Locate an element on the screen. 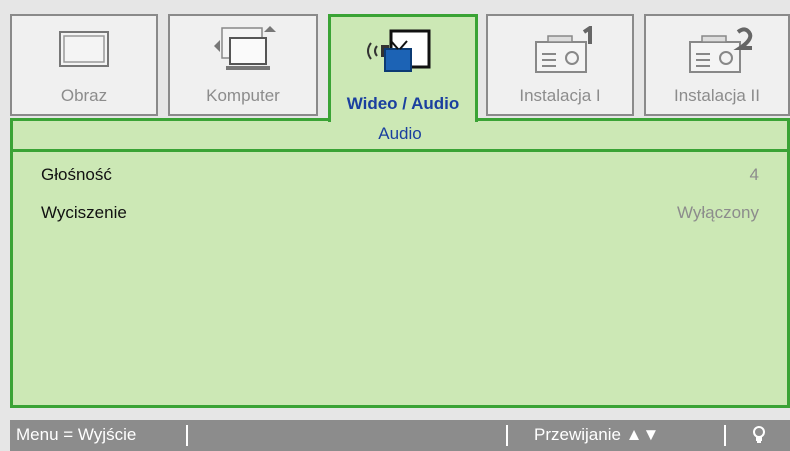 The width and height of the screenshot is (790, 451). setting-value: 4 is located at coordinates (754, 174).